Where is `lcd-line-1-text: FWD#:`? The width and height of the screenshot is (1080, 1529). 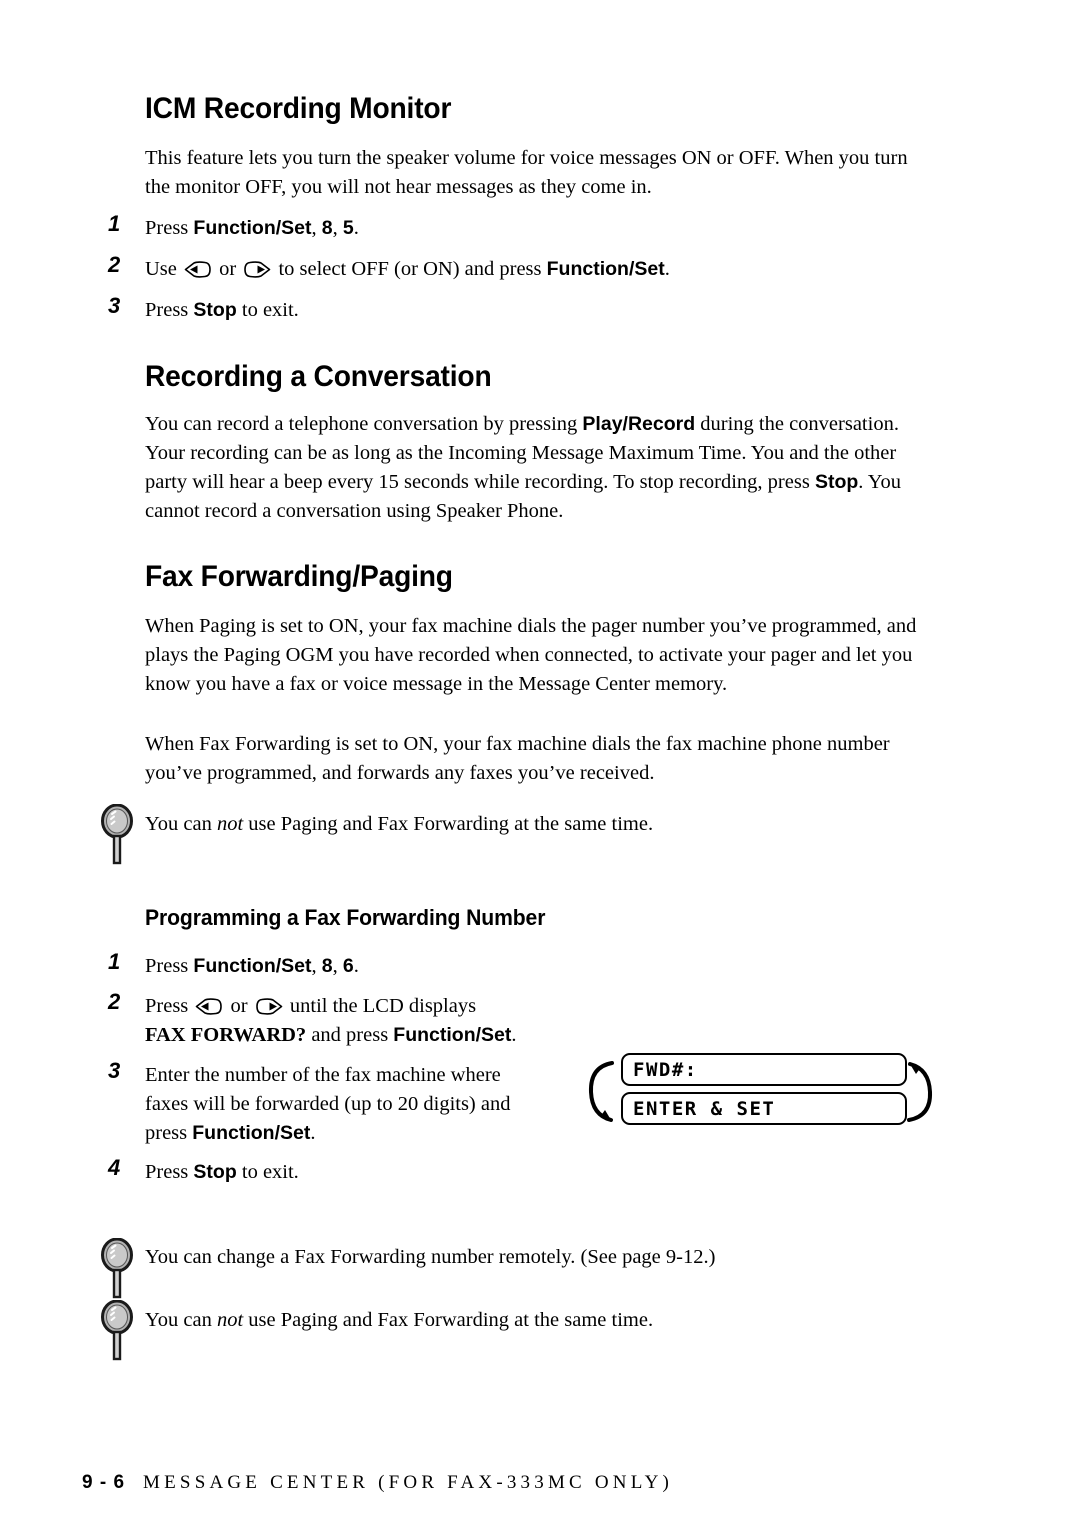 lcd-line-1-text: FWD#: is located at coordinates (665, 1069).